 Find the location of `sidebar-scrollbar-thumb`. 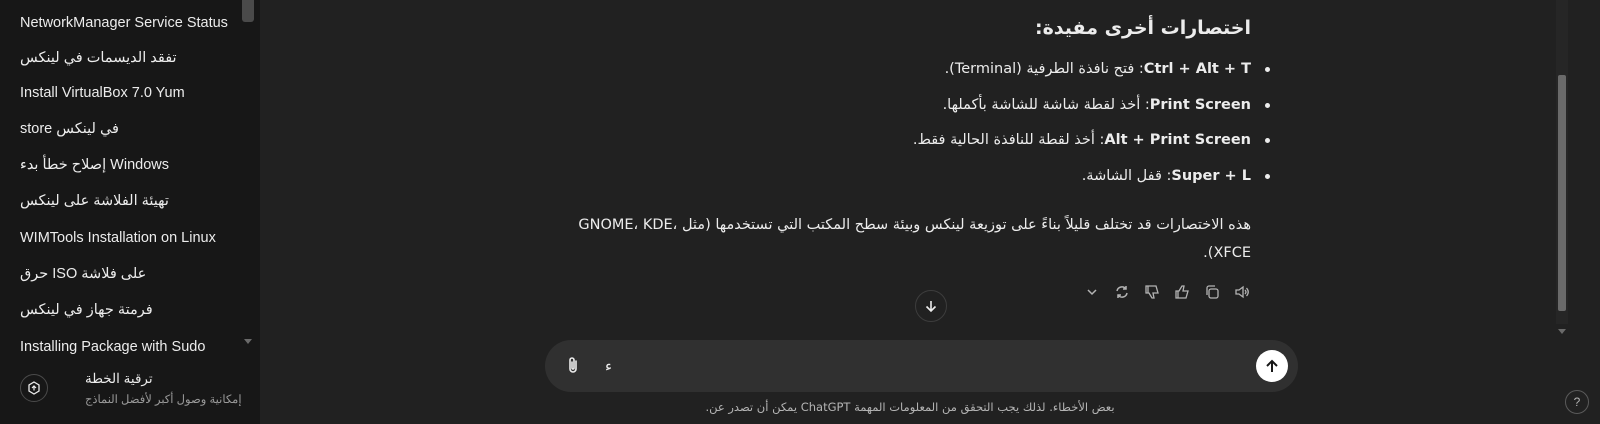

sidebar-scrollbar-thumb is located at coordinates (248, 11).